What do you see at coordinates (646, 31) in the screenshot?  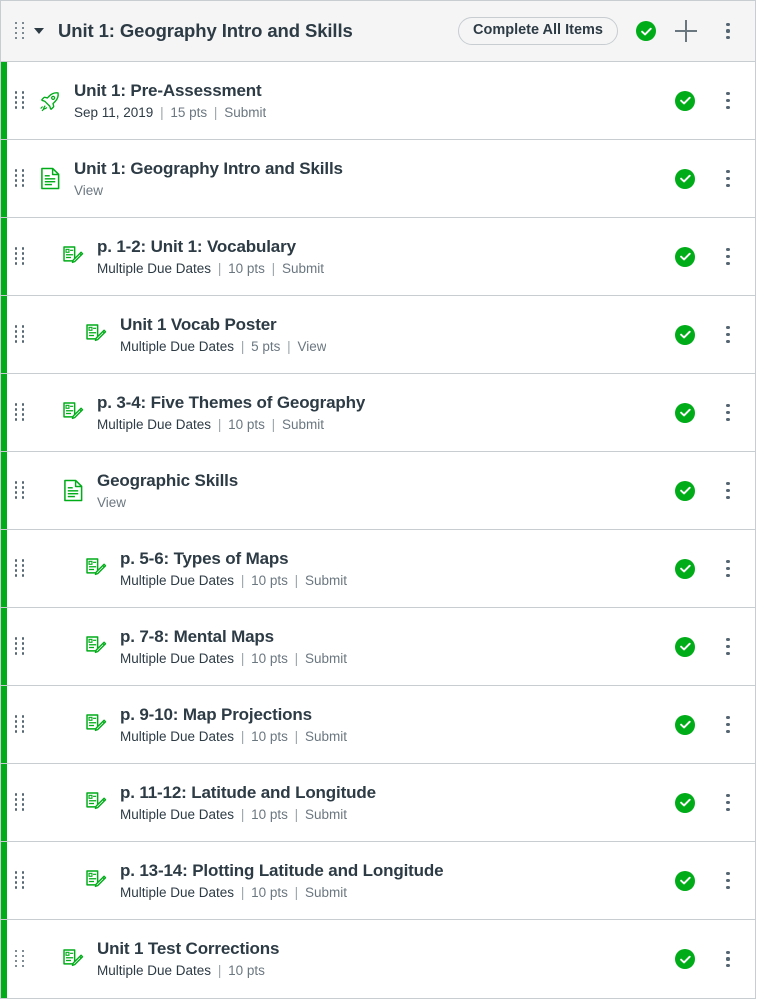 I see `module-published-check-icon` at bounding box center [646, 31].